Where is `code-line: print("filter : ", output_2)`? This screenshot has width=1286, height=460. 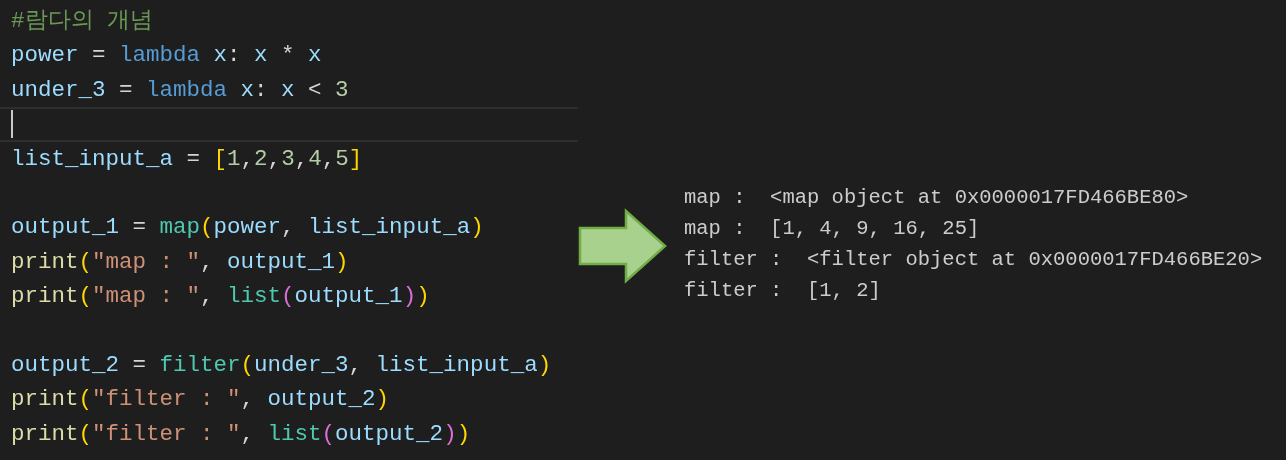 code-line: print("filter : ", output_2) is located at coordinates (200, 400).